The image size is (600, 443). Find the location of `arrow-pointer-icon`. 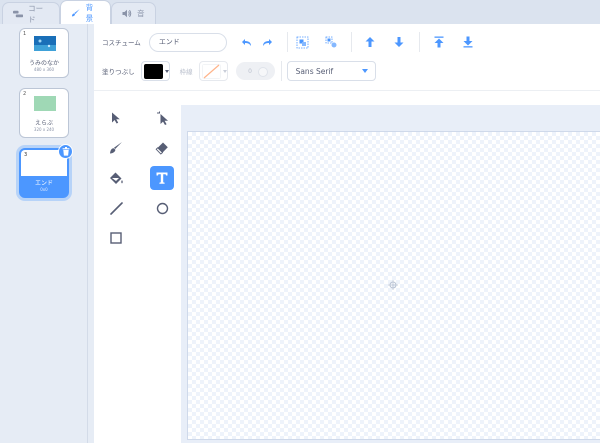

arrow-pointer-icon is located at coordinates (116, 118).